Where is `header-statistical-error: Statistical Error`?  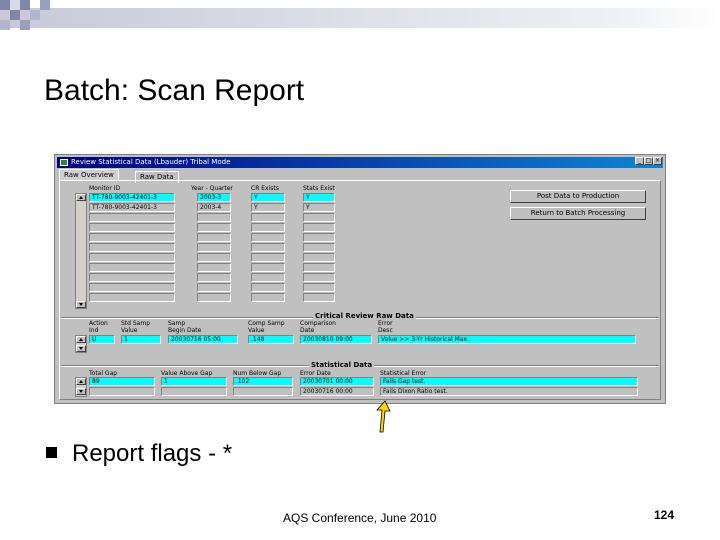 header-statistical-error: Statistical Error is located at coordinates (403, 373).